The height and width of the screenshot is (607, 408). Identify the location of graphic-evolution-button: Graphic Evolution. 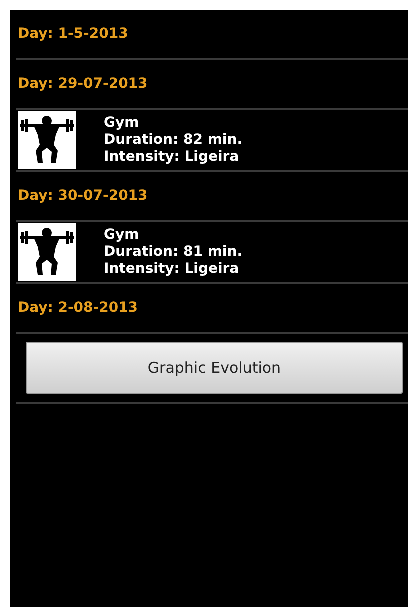
(214, 368).